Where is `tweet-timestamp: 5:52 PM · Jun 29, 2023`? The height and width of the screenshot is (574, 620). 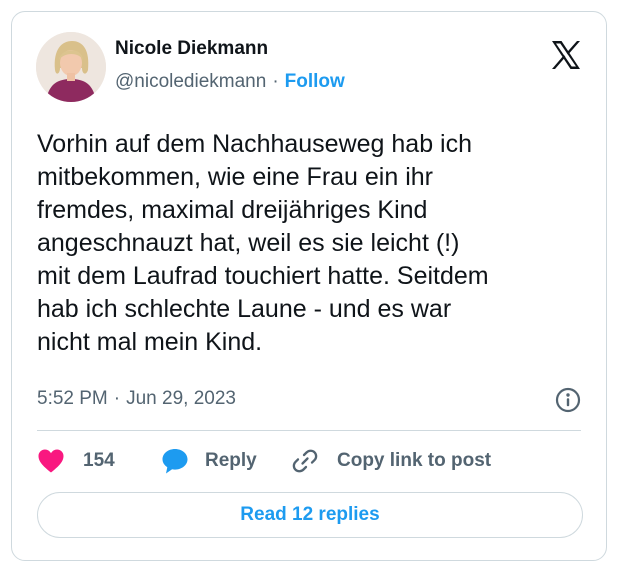
tweet-timestamp: 5:52 PM · Jun 29, 2023 is located at coordinates (136, 399).